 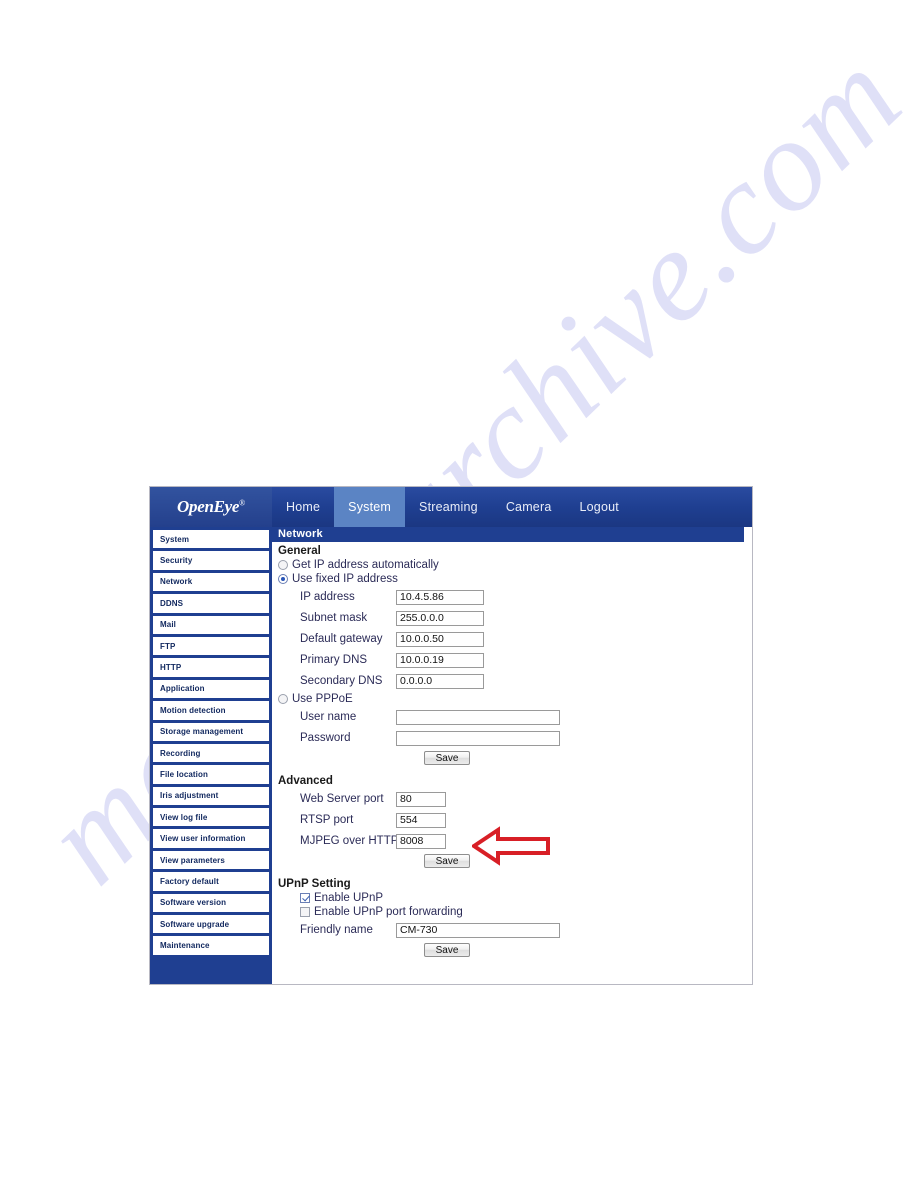 What do you see at coordinates (512, 660) in the screenshot?
I see `field-row-primary-dns: Primary DNS 10.0.0.19` at bounding box center [512, 660].